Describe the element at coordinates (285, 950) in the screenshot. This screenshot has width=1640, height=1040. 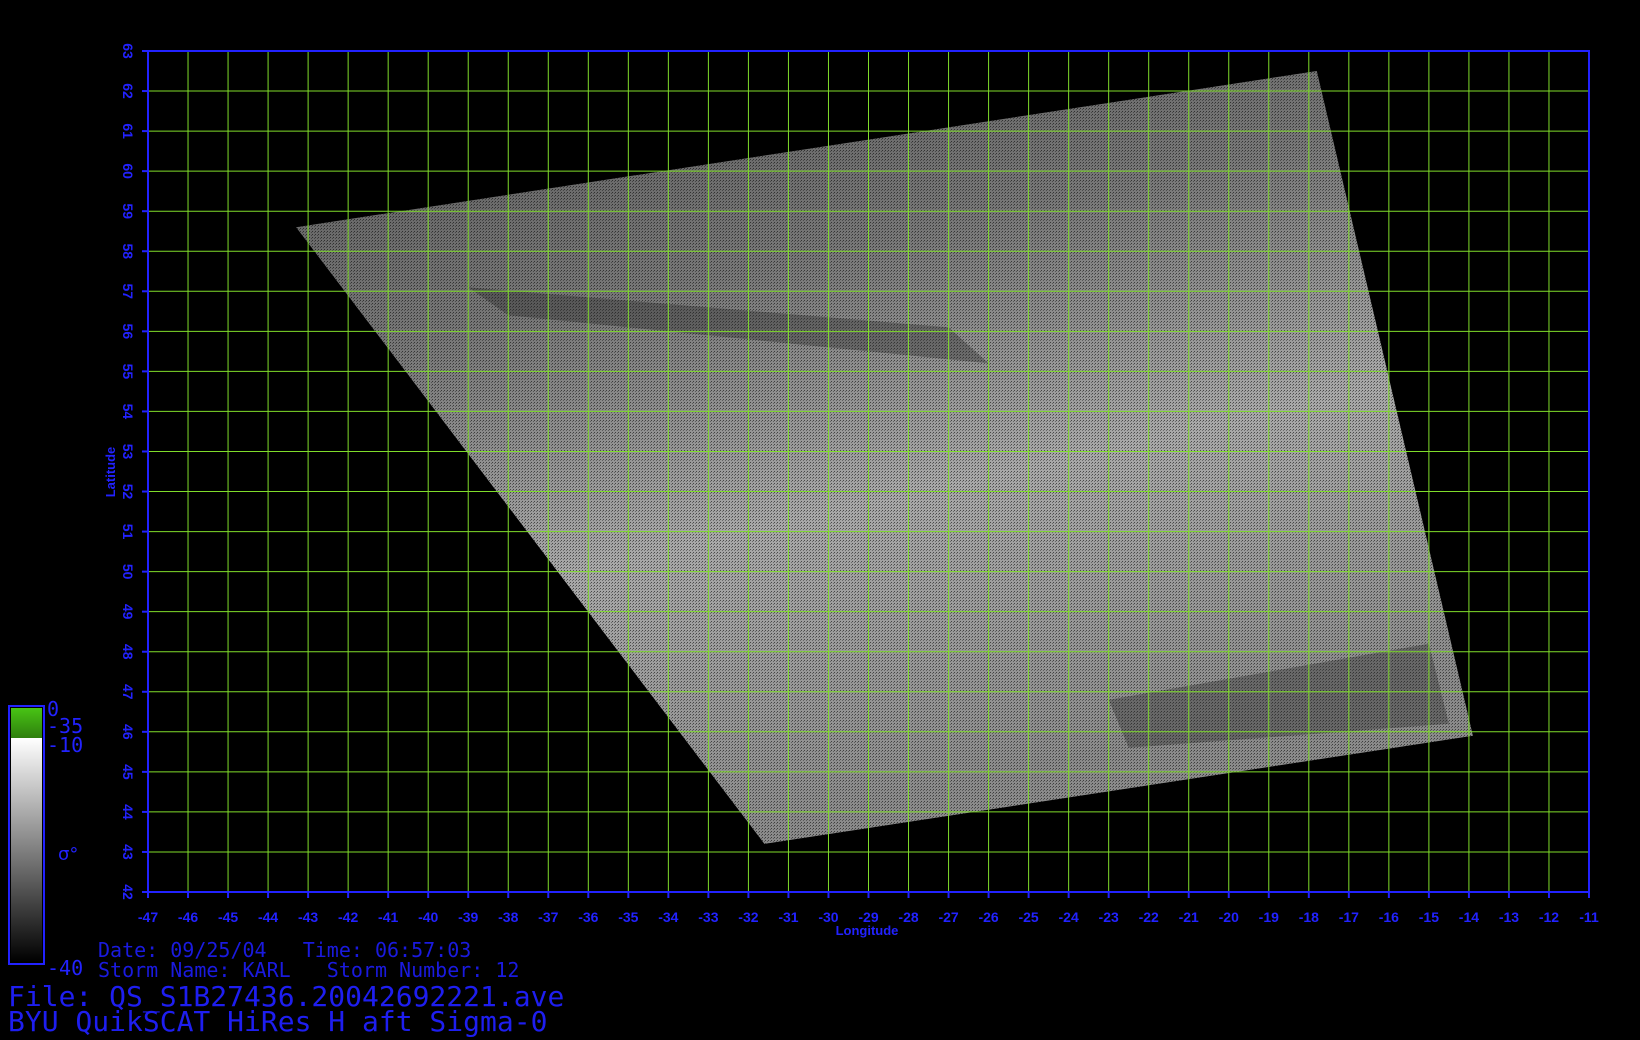
I see `date-time-line: Date: 09/25/04 Time: 06:57:03` at that location.